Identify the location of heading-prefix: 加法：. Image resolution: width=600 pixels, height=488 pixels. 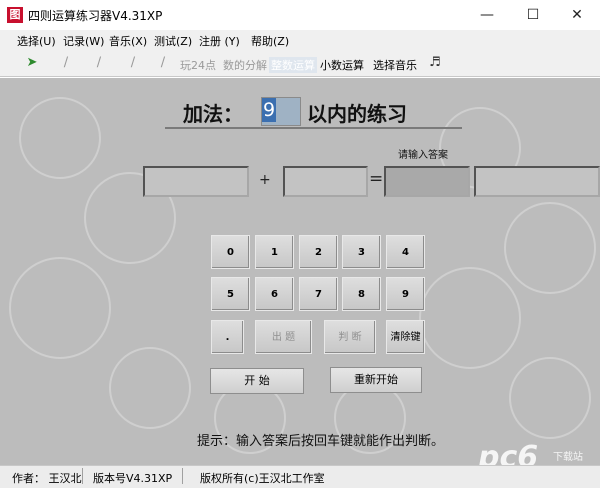
(213, 114).